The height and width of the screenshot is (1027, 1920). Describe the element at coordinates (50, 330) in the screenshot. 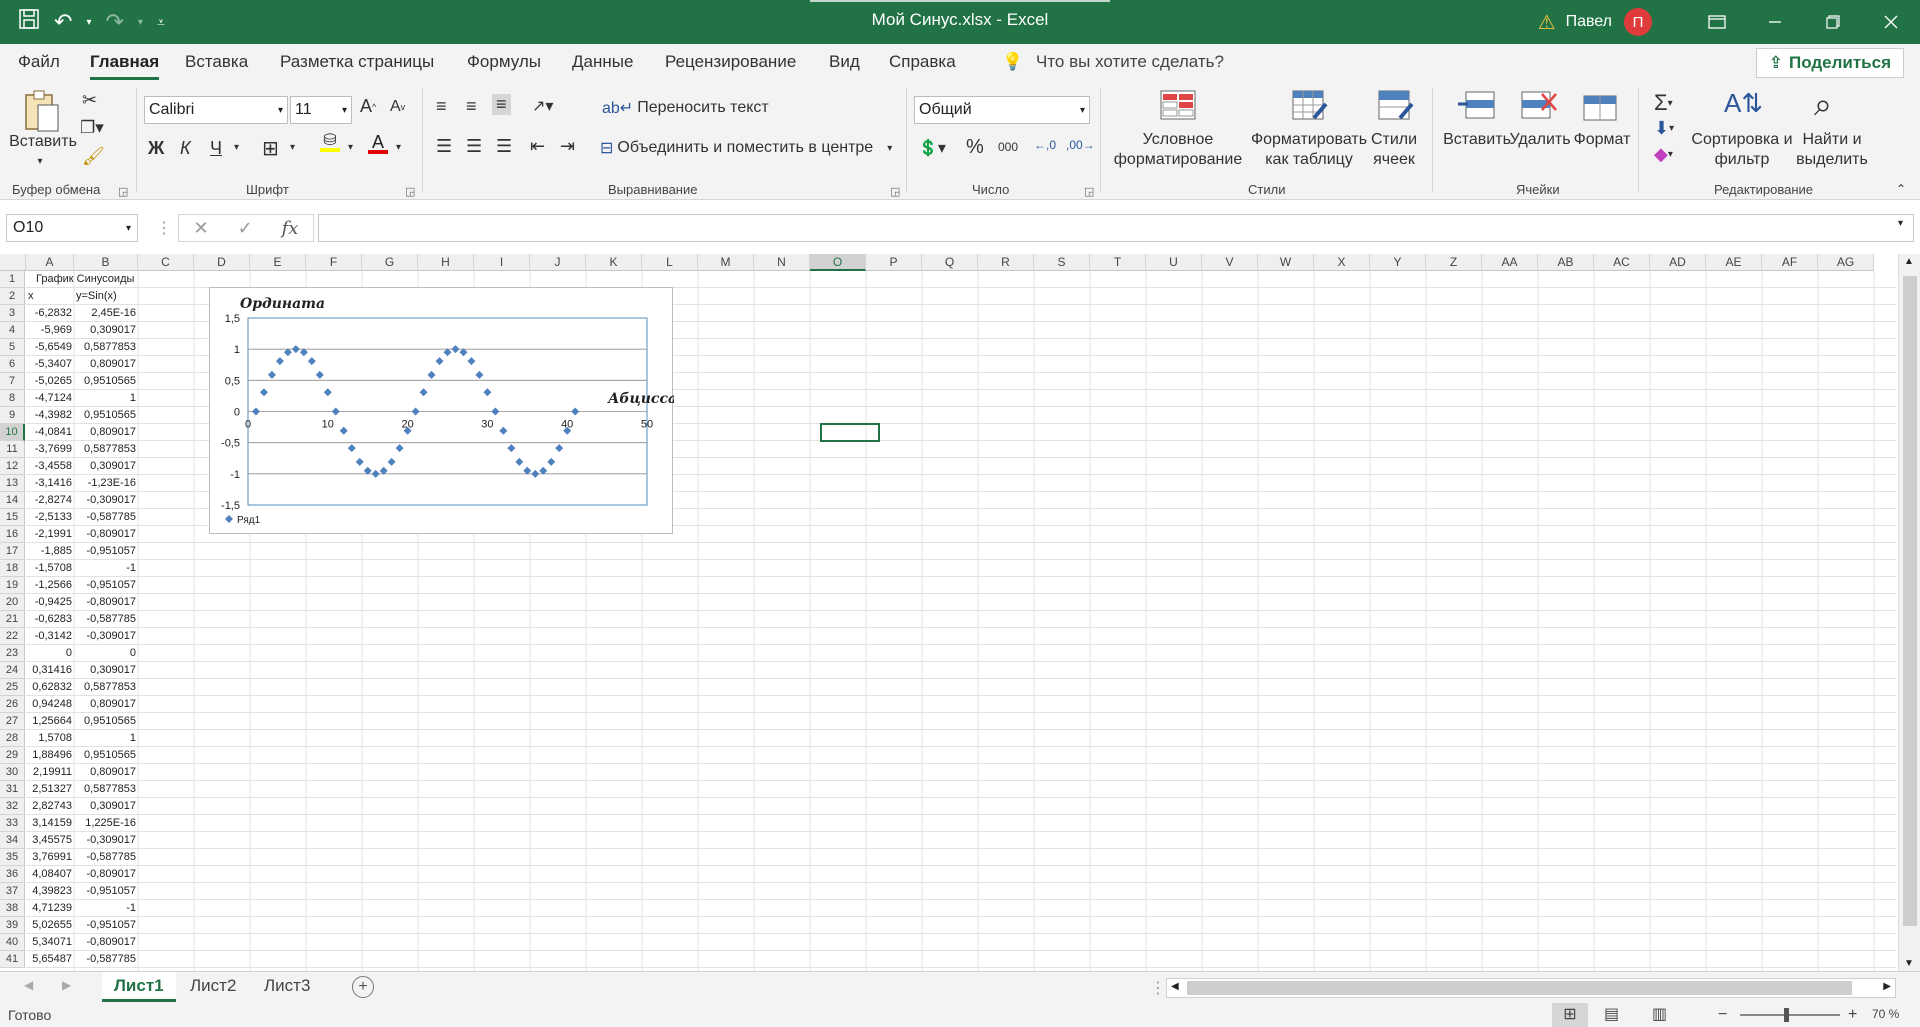

I see `cell-a4: -5,969` at that location.